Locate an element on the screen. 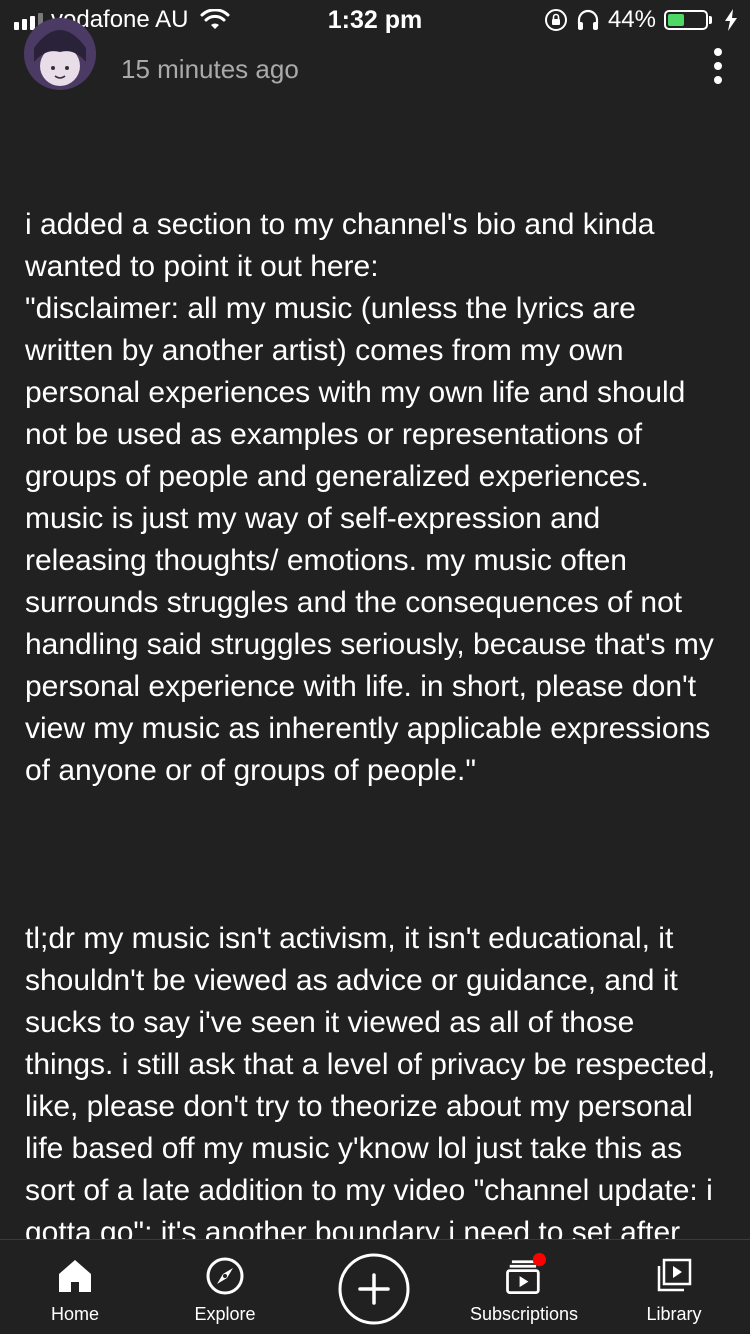 Image resolution: width=750 pixels, height=1334 pixels. nav-item-subscriptions: Subscriptions is located at coordinates (524, 1287).